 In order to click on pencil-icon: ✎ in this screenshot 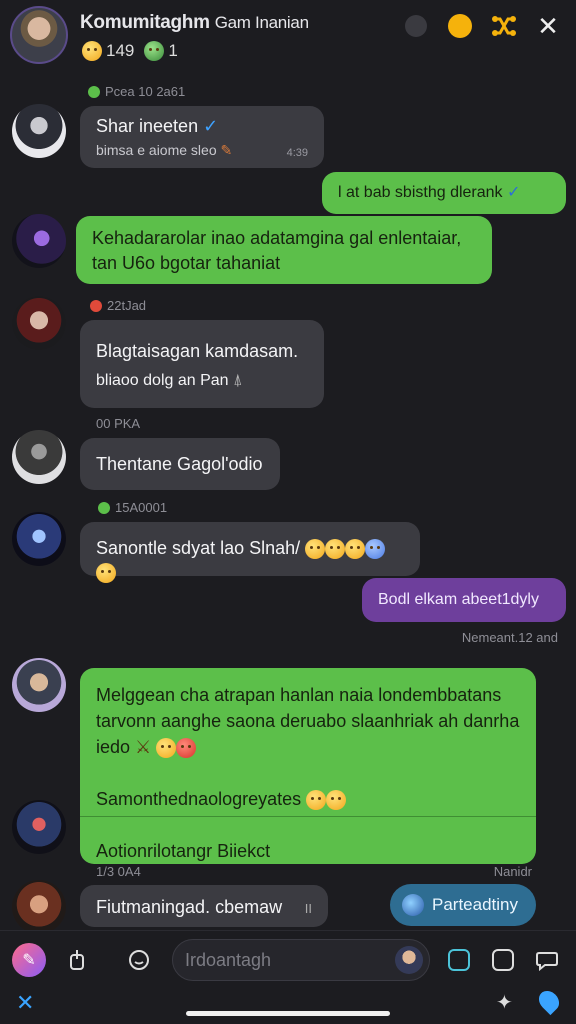, I will do `click(226, 150)`.